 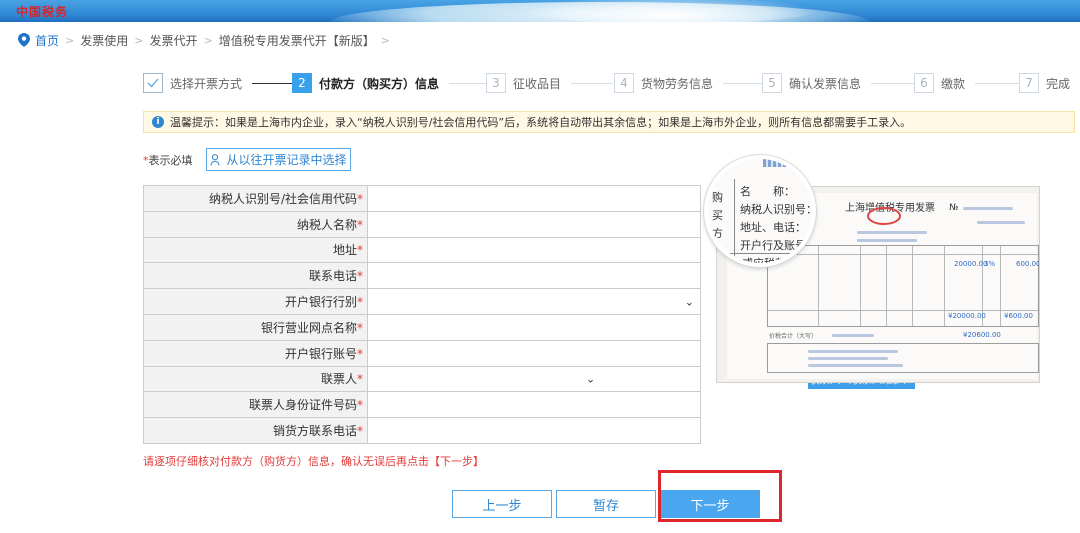 What do you see at coordinates (534, 198) in the screenshot?
I see `taxpayer-id-input` at bounding box center [534, 198].